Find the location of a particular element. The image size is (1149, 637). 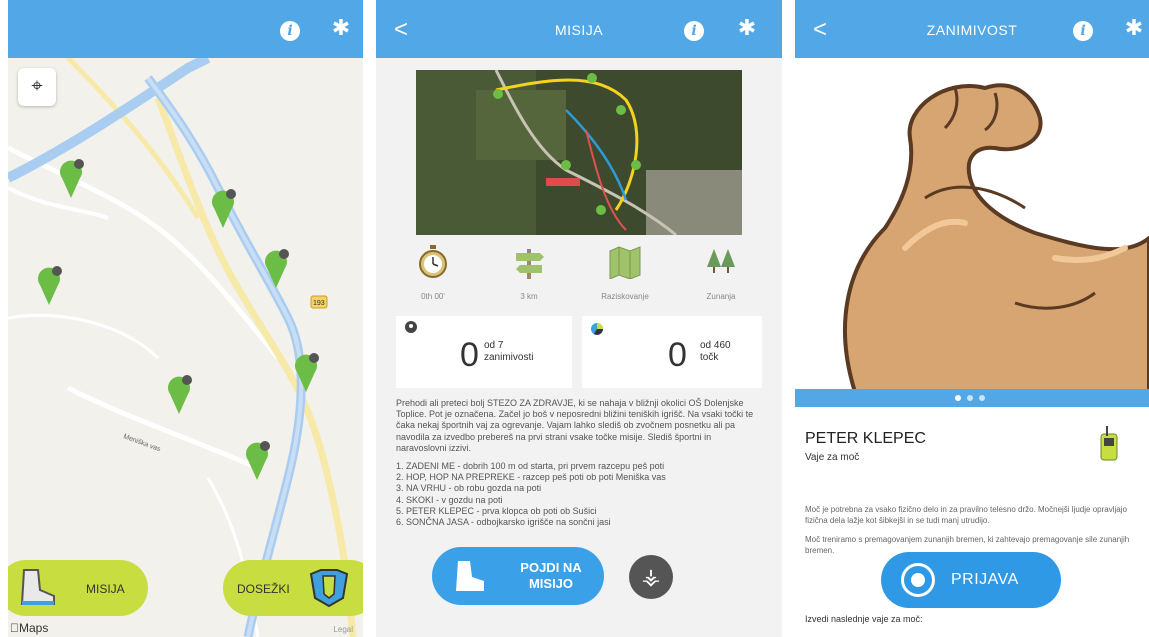

flexed-arm-icon is located at coordinates (996, 238).